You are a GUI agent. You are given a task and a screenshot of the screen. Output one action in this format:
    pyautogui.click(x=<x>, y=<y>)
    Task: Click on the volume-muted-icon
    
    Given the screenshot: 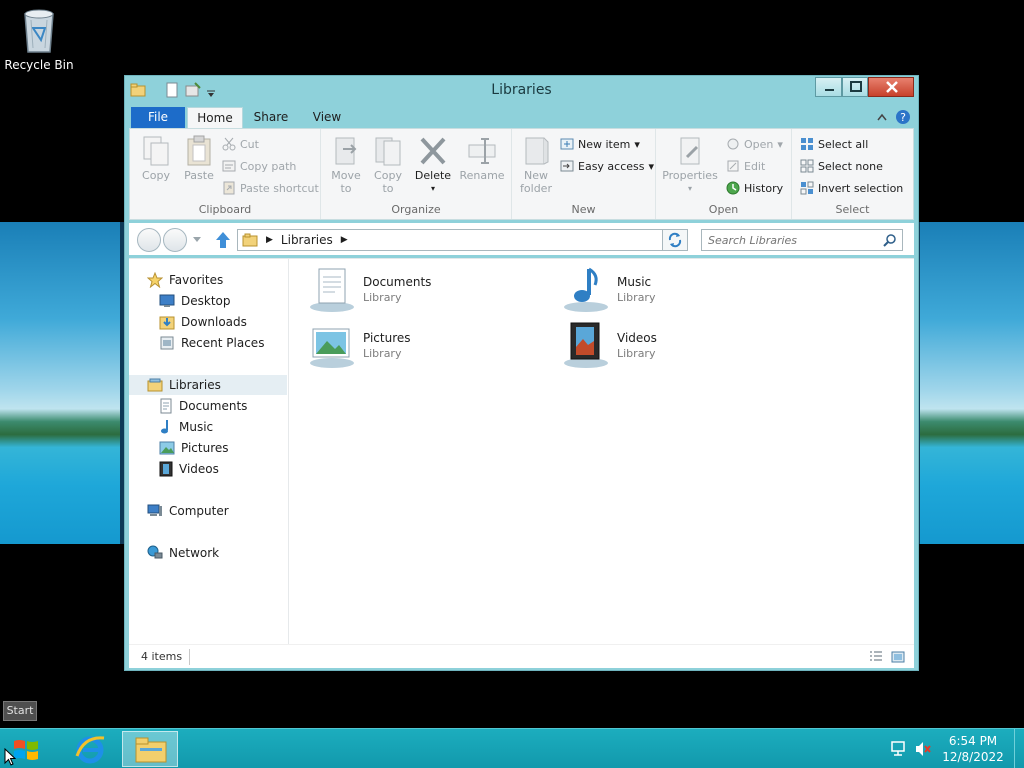 What is the action you would take?
    pyautogui.click(x=923, y=749)
    